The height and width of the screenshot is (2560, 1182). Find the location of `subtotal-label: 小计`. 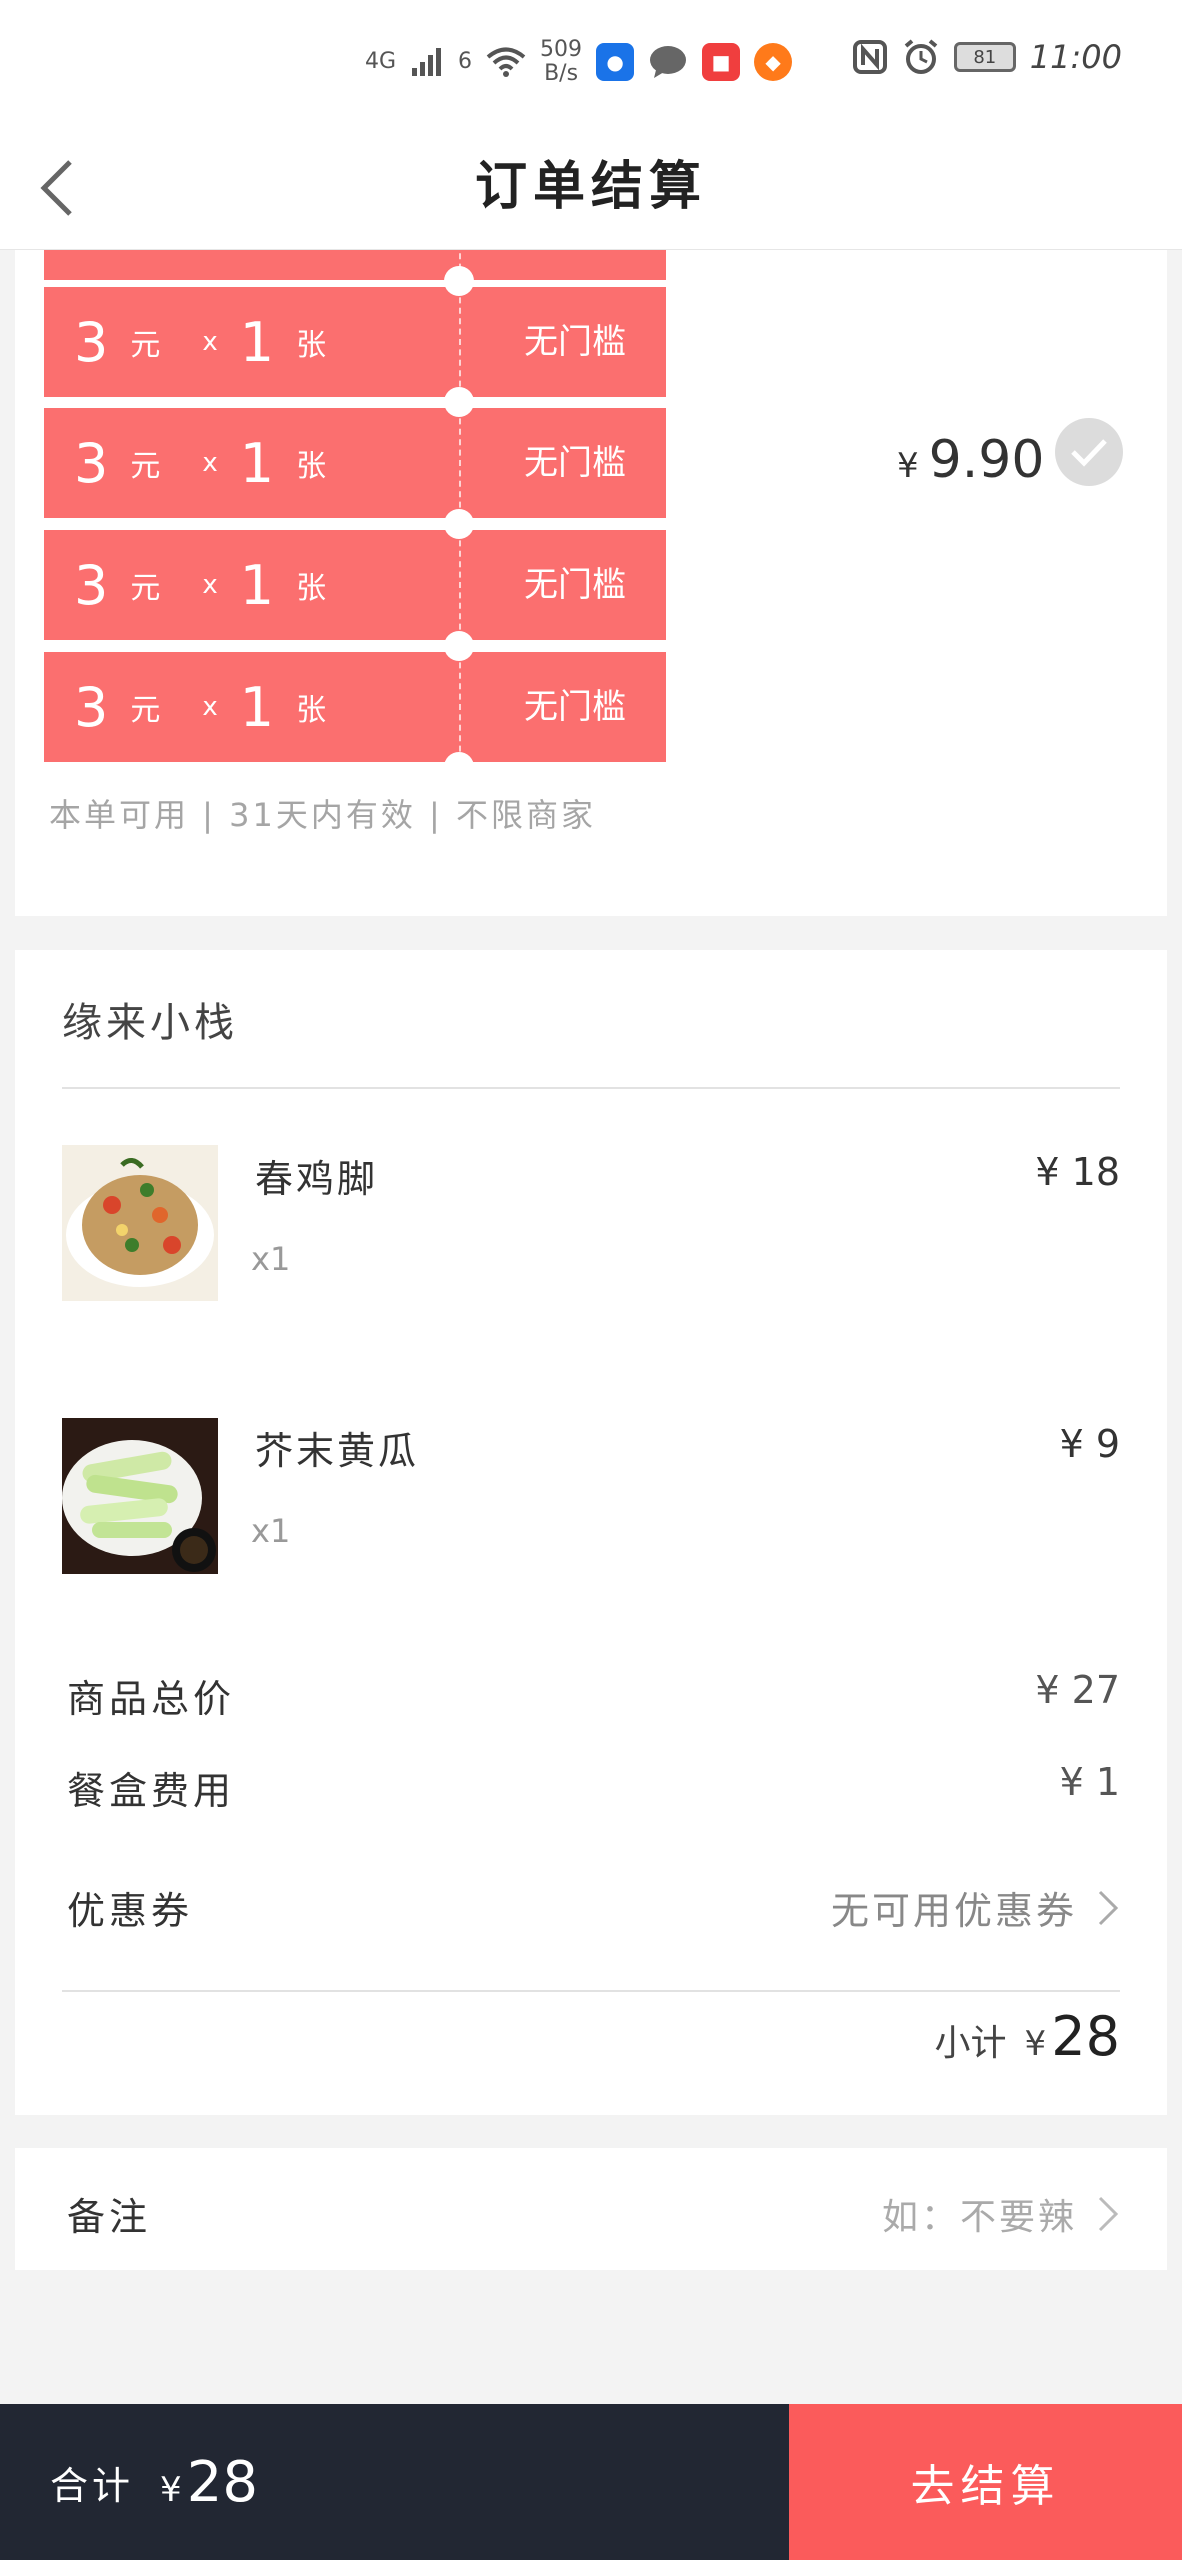

subtotal-label: 小计 is located at coordinates (970, 2043).